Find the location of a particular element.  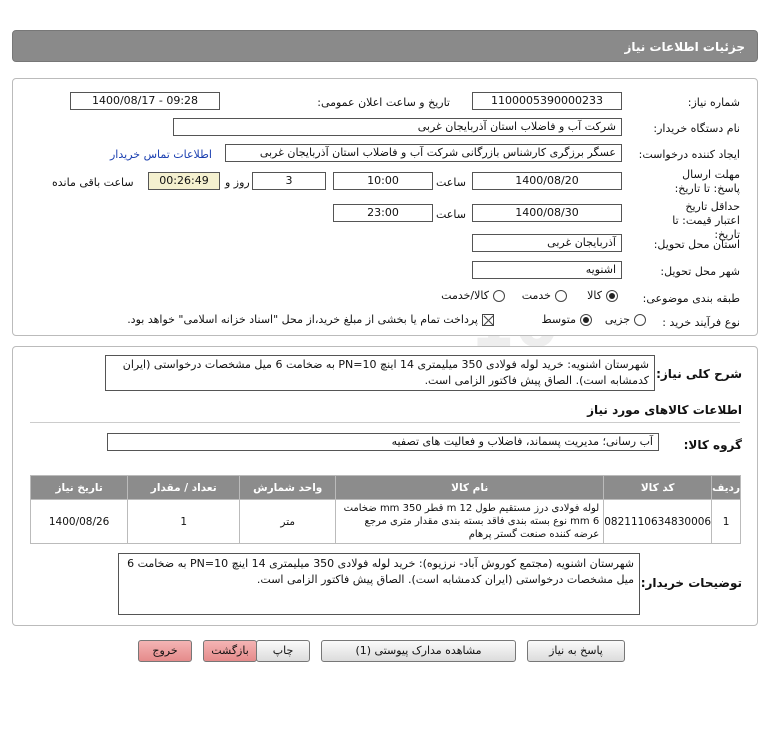

province-label: استان محل تحویل: is located at coordinates (696, 244).